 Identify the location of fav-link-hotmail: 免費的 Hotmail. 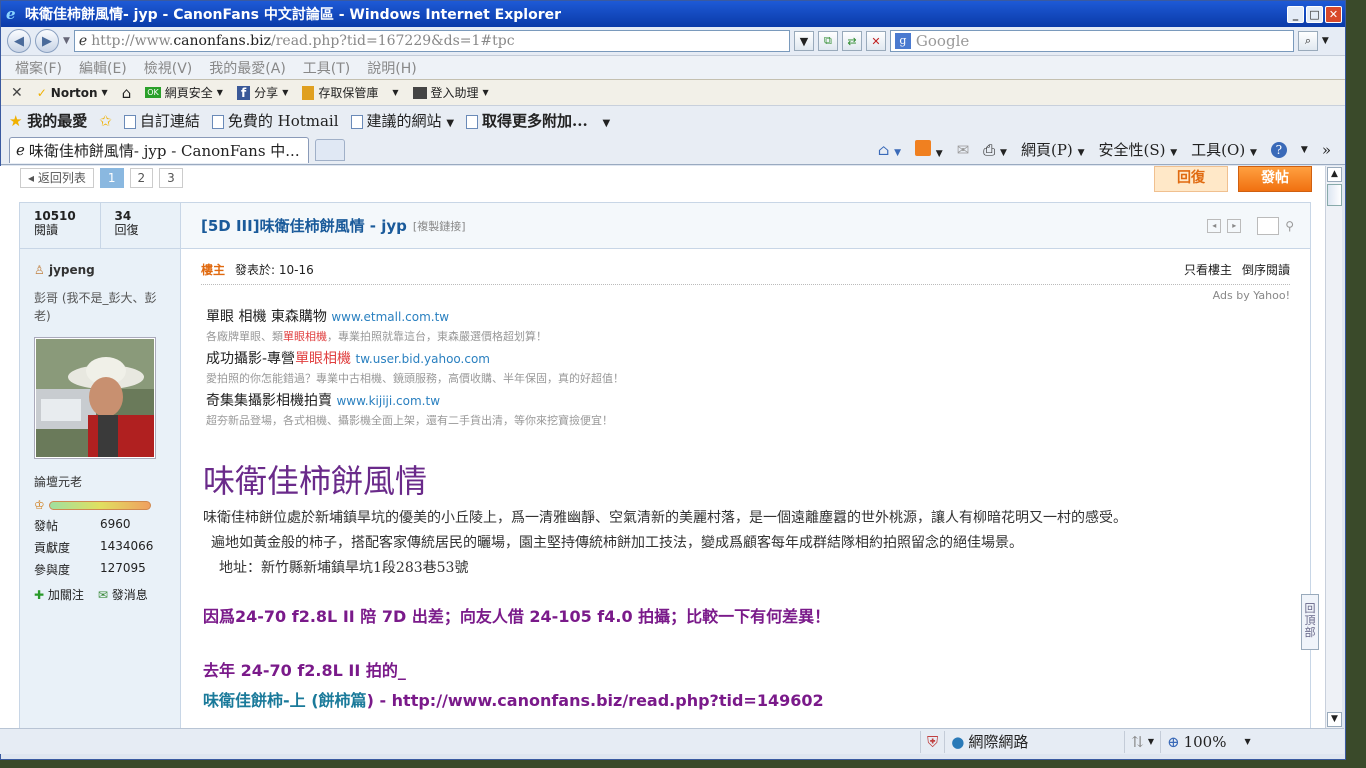
(275, 120).